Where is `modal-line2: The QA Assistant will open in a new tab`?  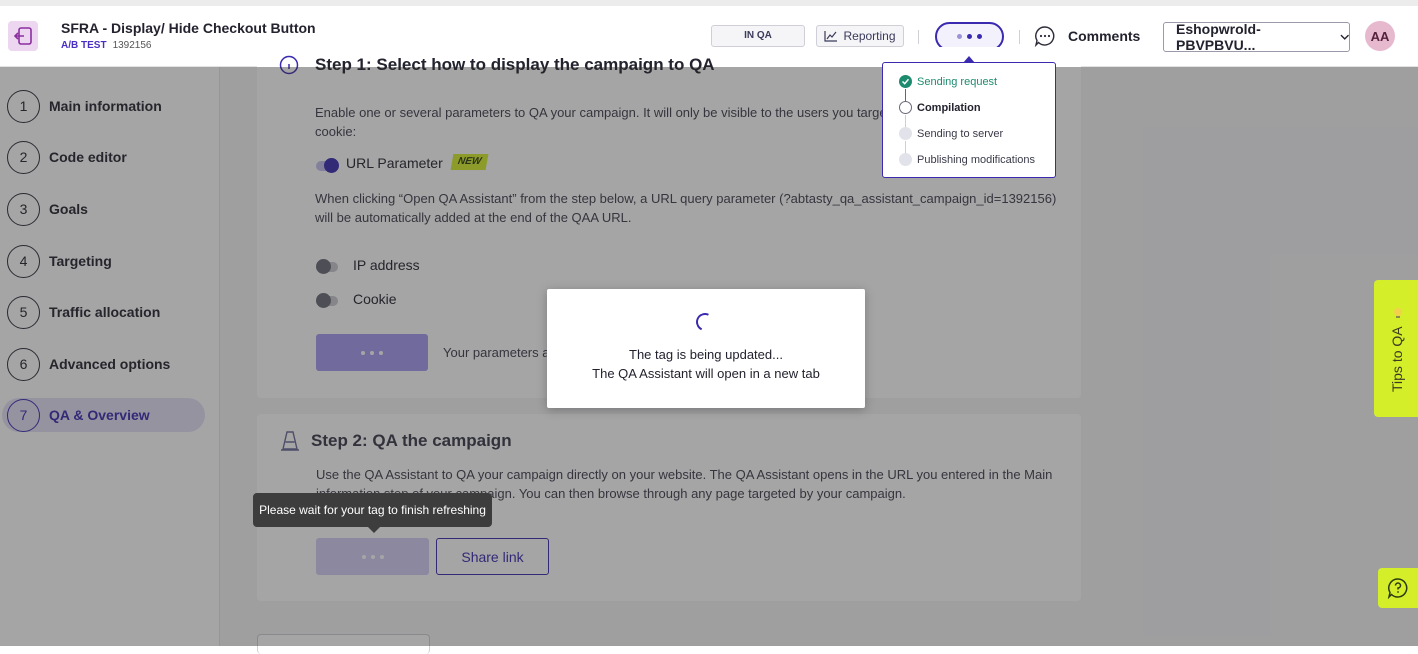 modal-line2: The QA Assistant will open in a new tab is located at coordinates (706, 373).